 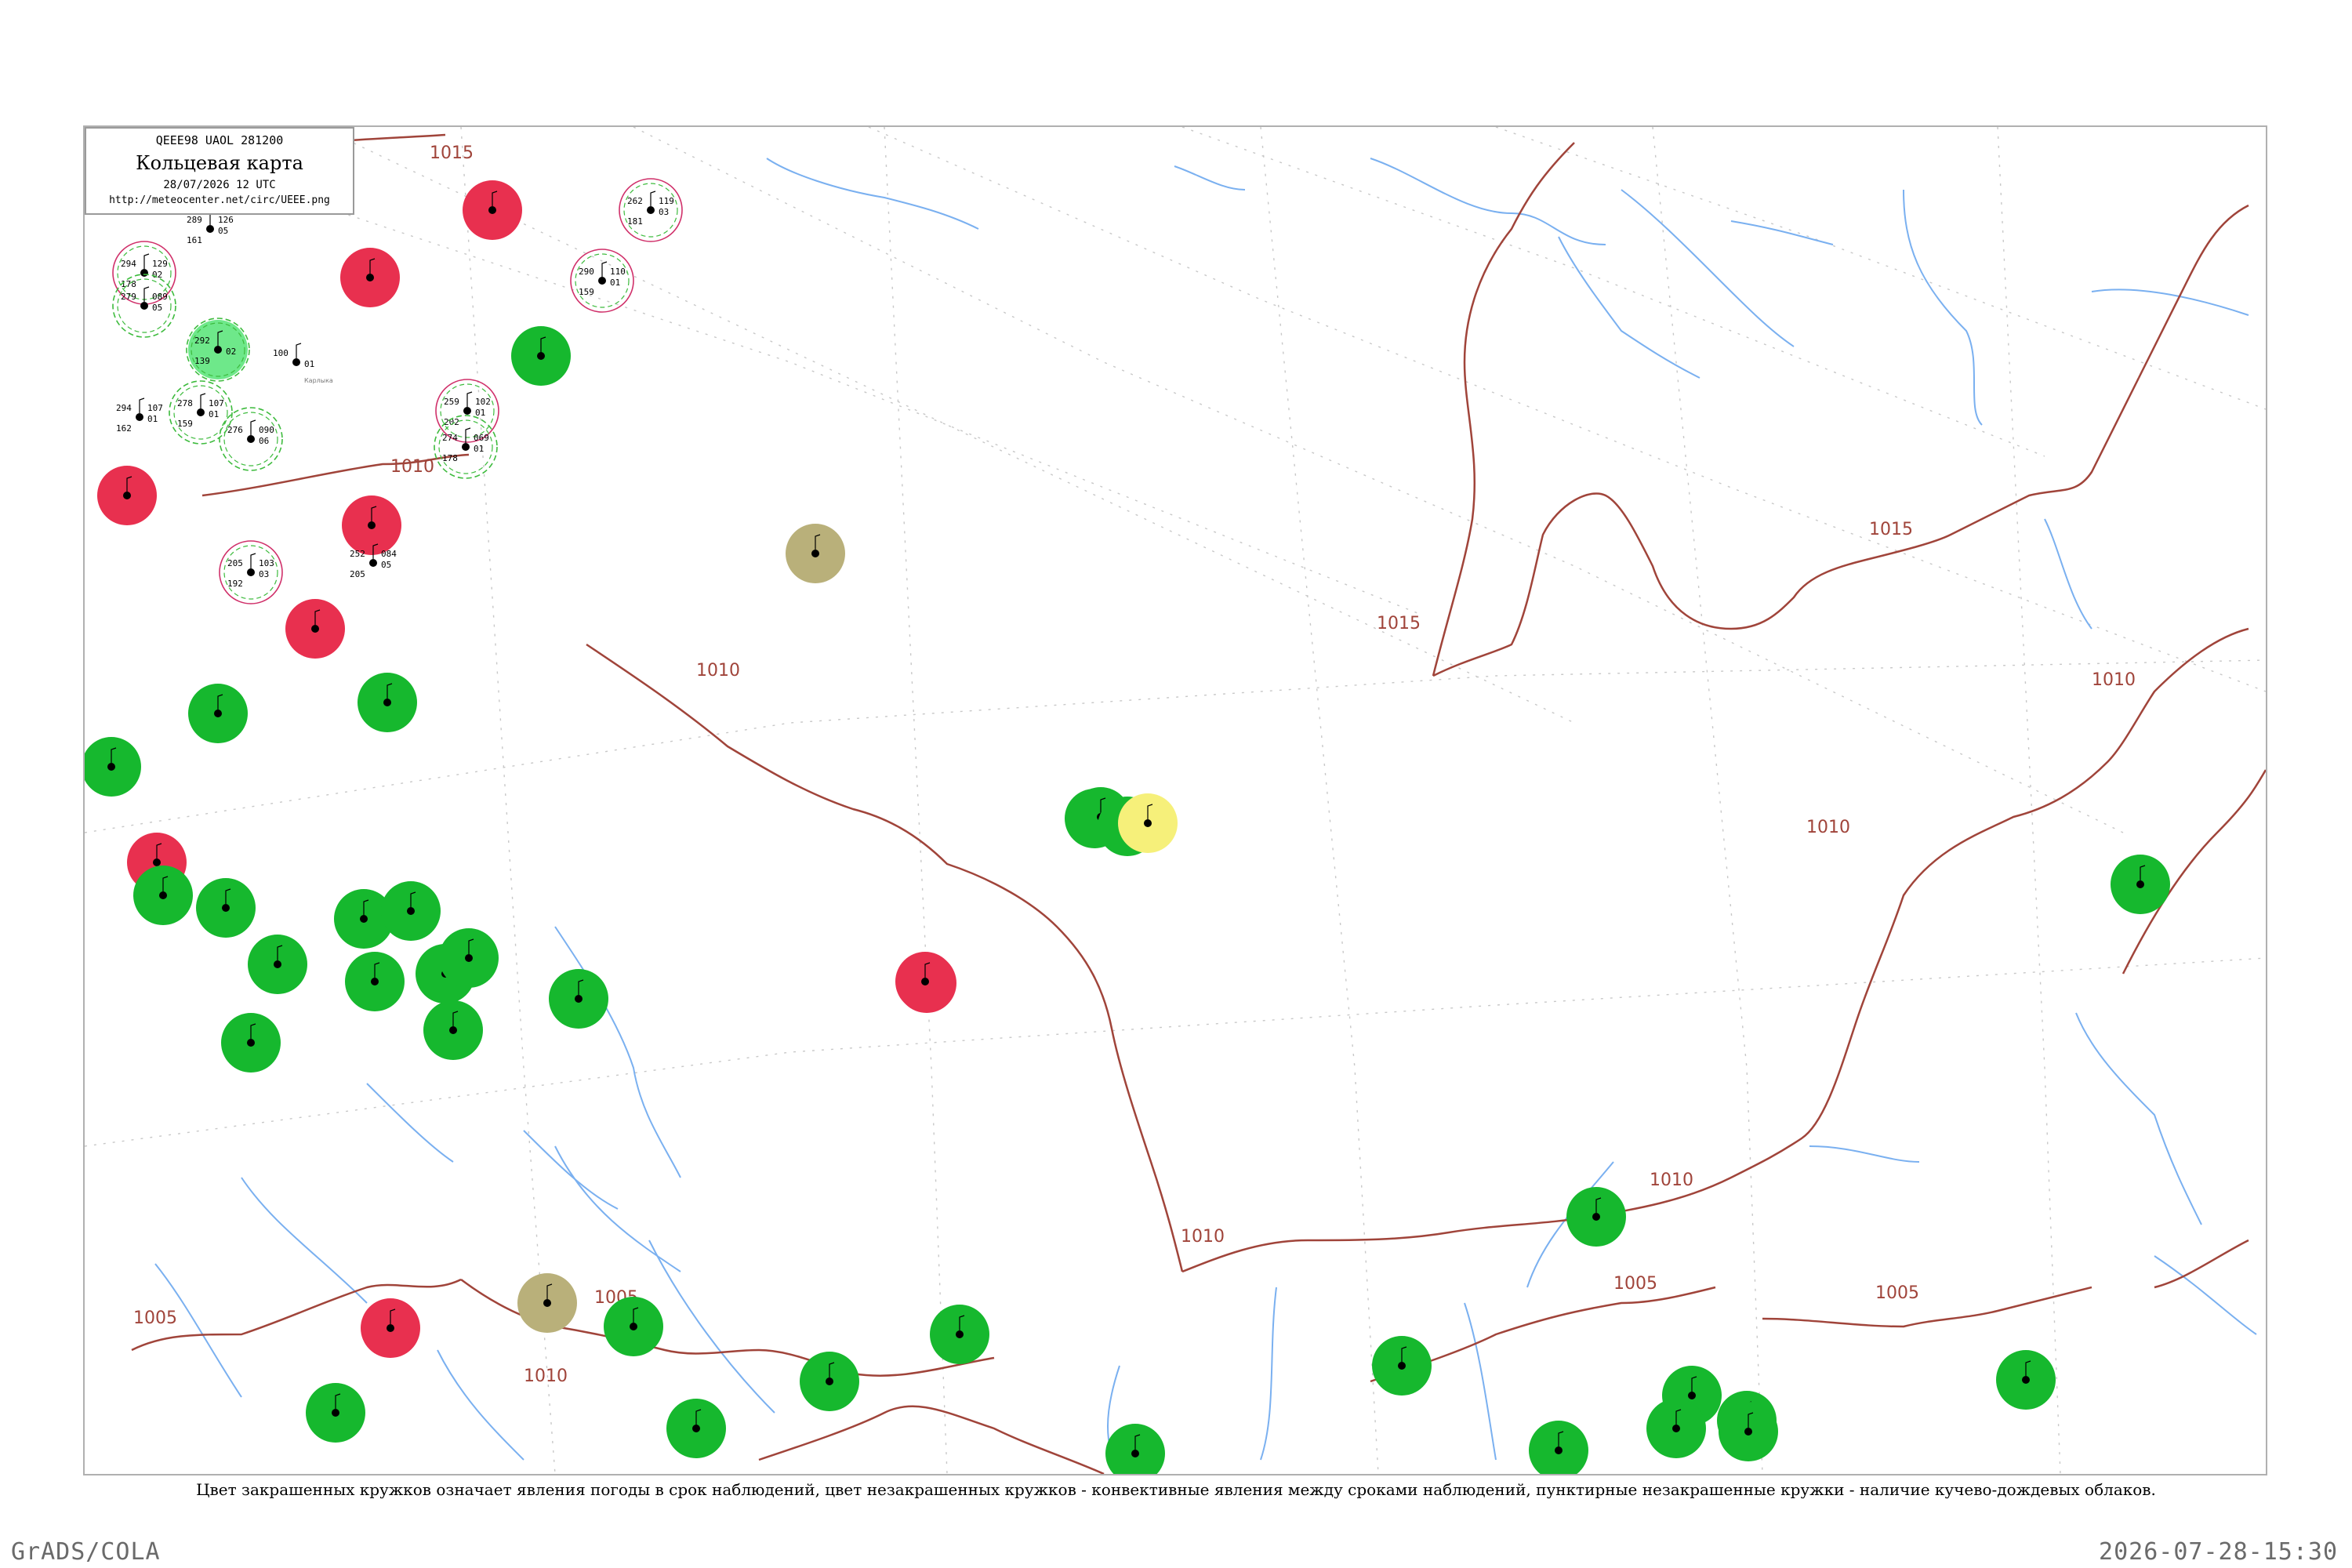 What do you see at coordinates (266, 430) in the screenshot?
I see `station-pressure: 090` at bounding box center [266, 430].